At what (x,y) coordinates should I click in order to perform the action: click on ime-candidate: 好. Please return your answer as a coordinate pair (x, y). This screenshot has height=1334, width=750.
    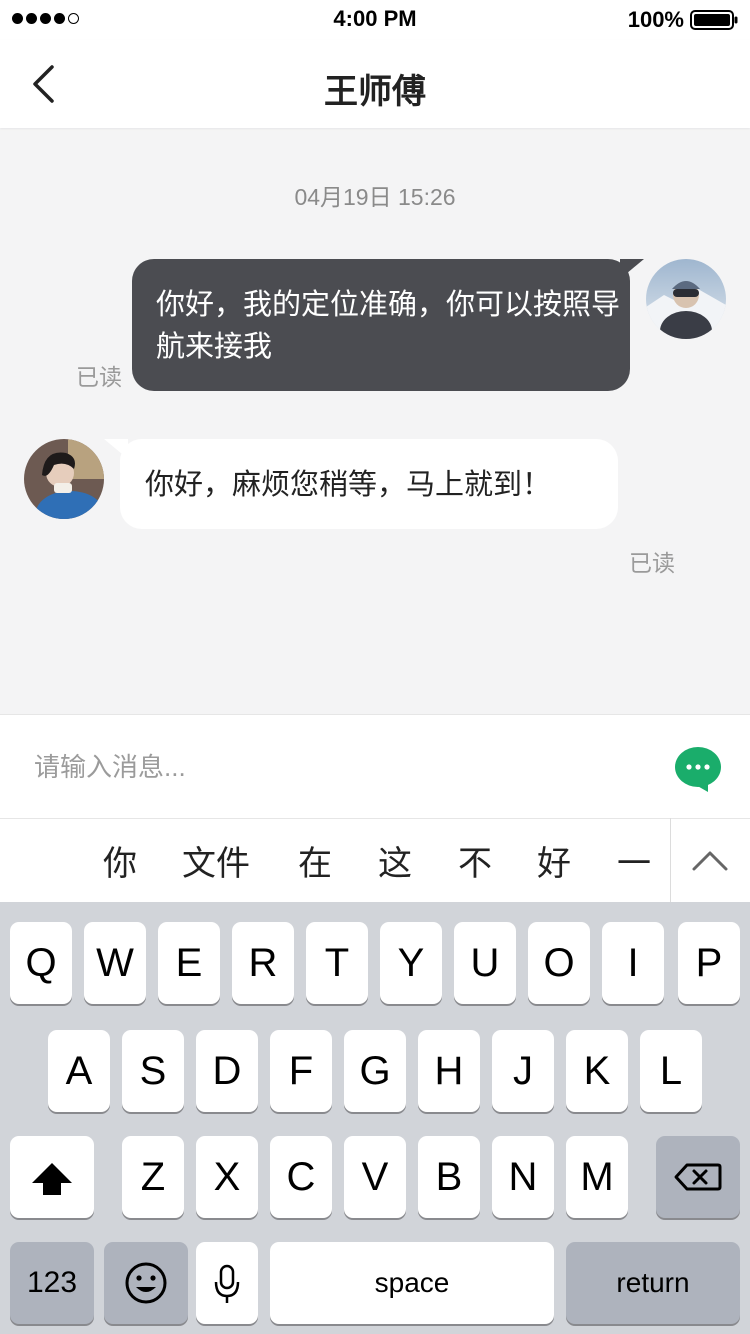
    Looking at the image, I should click on (554, 860).